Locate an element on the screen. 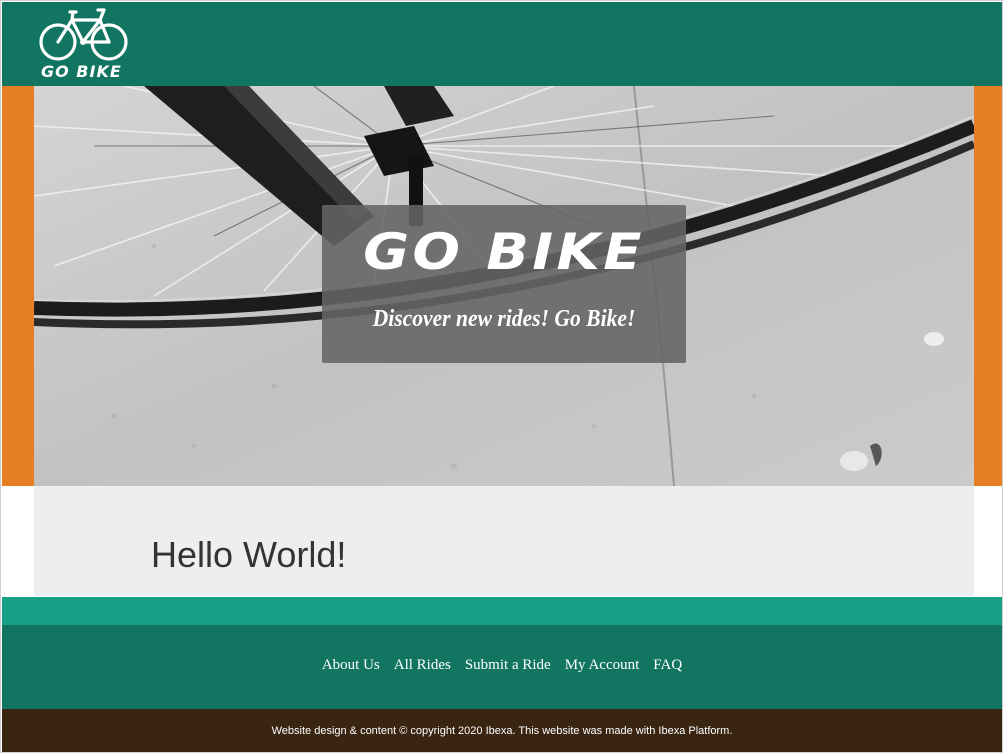 The width and height of the screenshot is (1003, 753). hero-tagline: Discover new rides! Go Bike! is located at coordinates (504, 319).